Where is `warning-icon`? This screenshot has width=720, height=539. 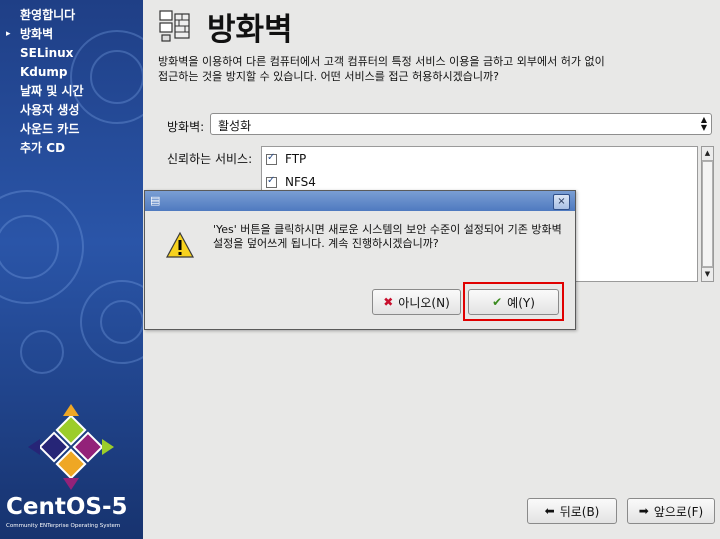 warning-icon is located at coordinates (180, 244).